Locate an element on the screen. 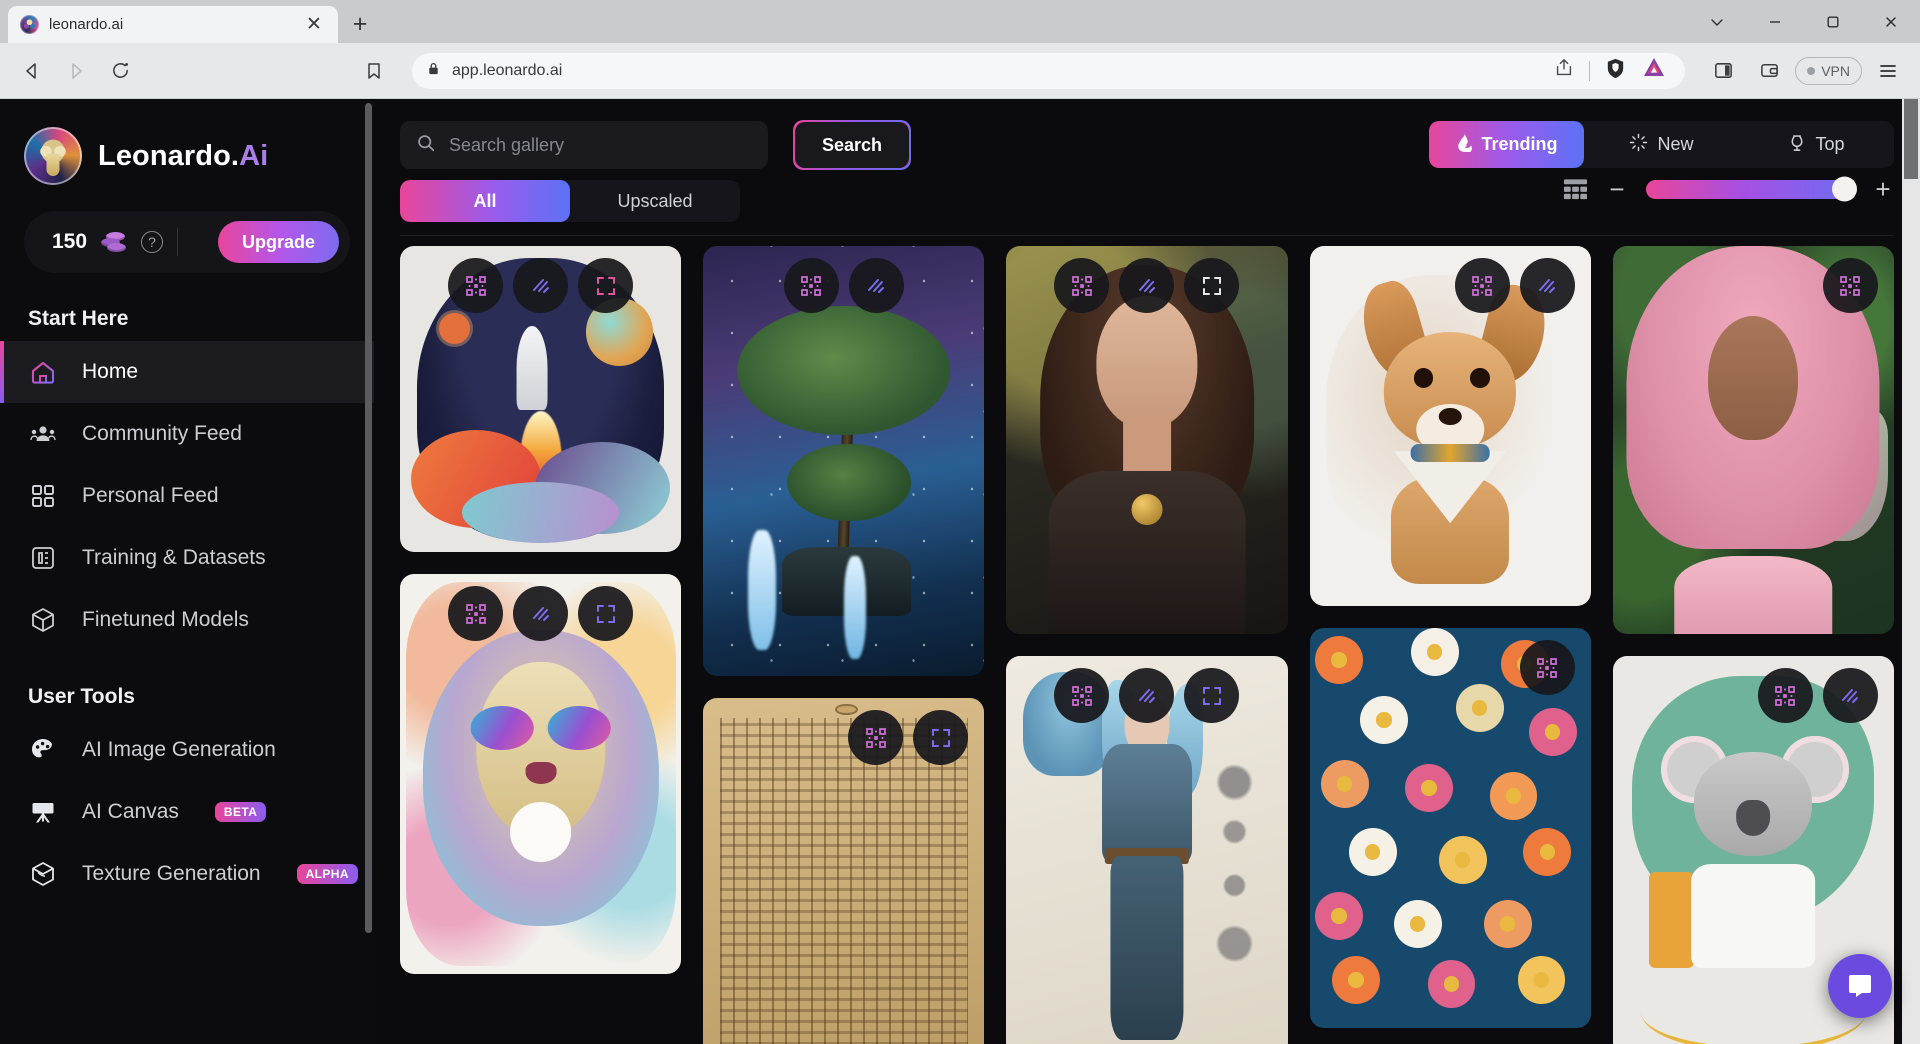 The width and height of the screenshot is (1920, 1044). address-bar: app.leonardo.ai is located at coordinates (1049, 70).